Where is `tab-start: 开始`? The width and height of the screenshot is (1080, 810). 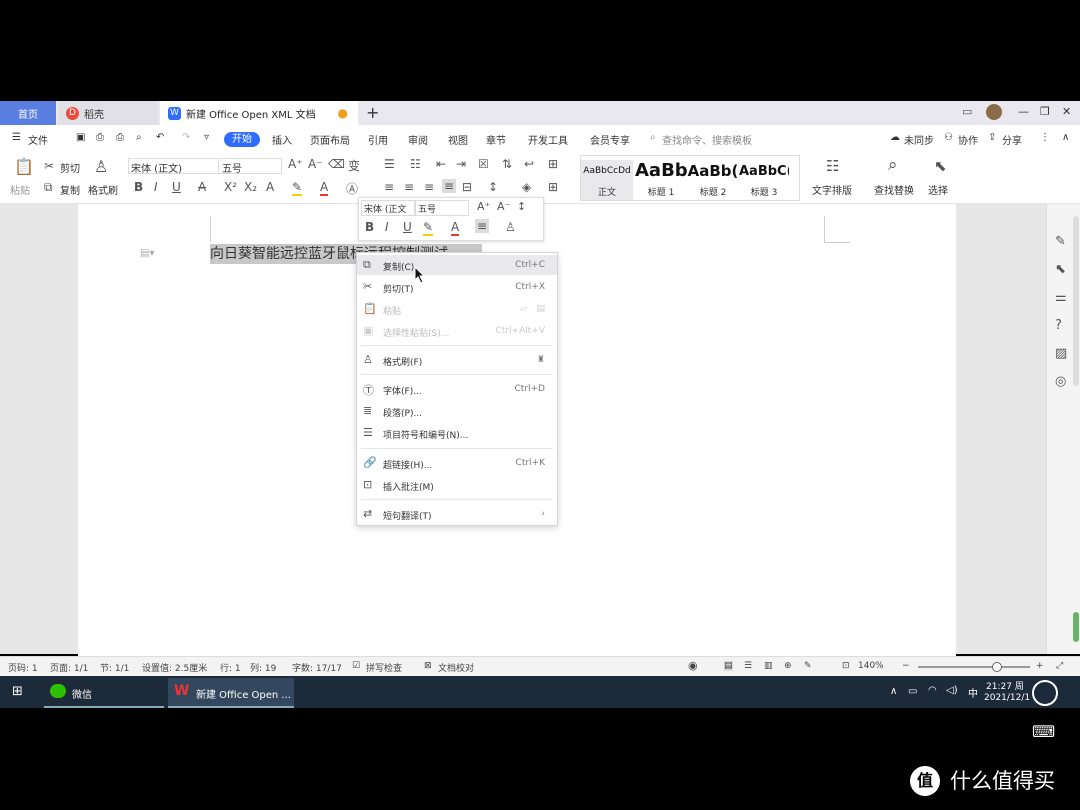
tab-start: 开始 is located at coordinates (242, 139).